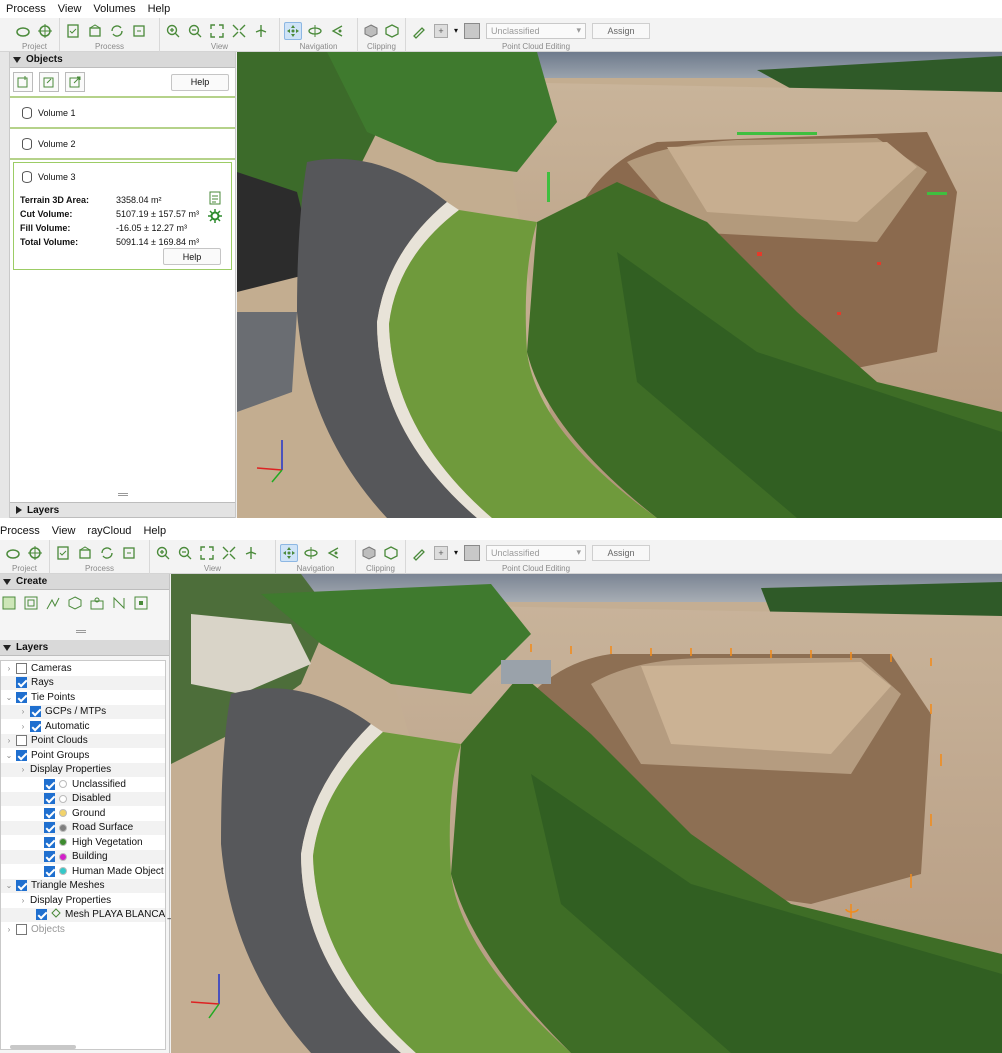 The width and height of the screenshot is (1002, 1053). I want to click on layer-row: › Automatic, so click(83, 726).